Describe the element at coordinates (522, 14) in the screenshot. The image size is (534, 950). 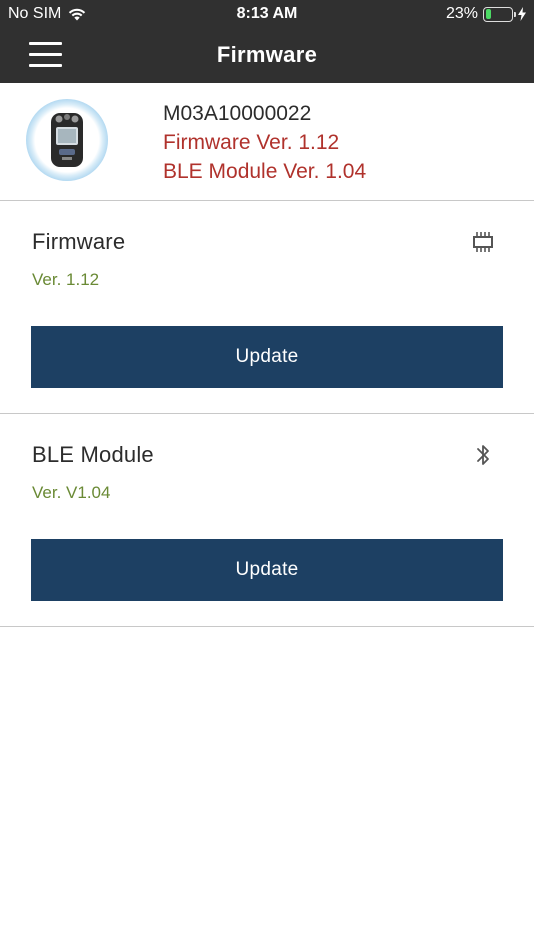
I see `charging-bolt-icon` at that location.